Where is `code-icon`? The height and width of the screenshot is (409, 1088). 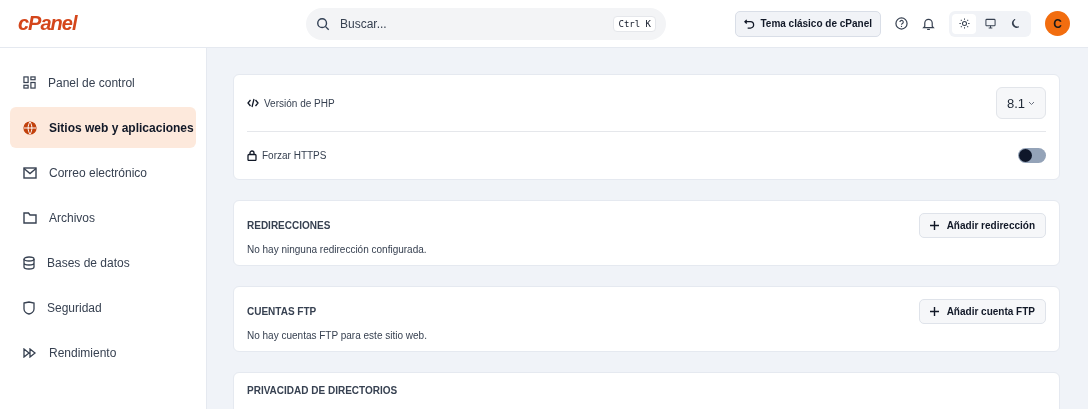 code-icon is located at coordinates (253, 103).